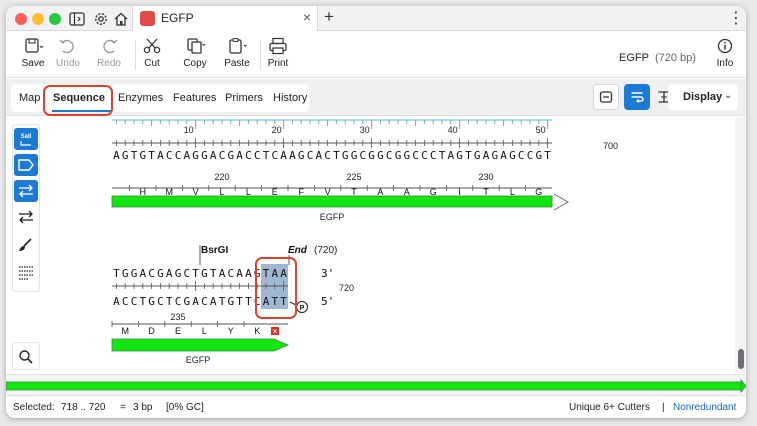  What do you see at coordinates (29, 98) in the screenshot?
I see `tab-map: Map` at bounding box center [29, 98].